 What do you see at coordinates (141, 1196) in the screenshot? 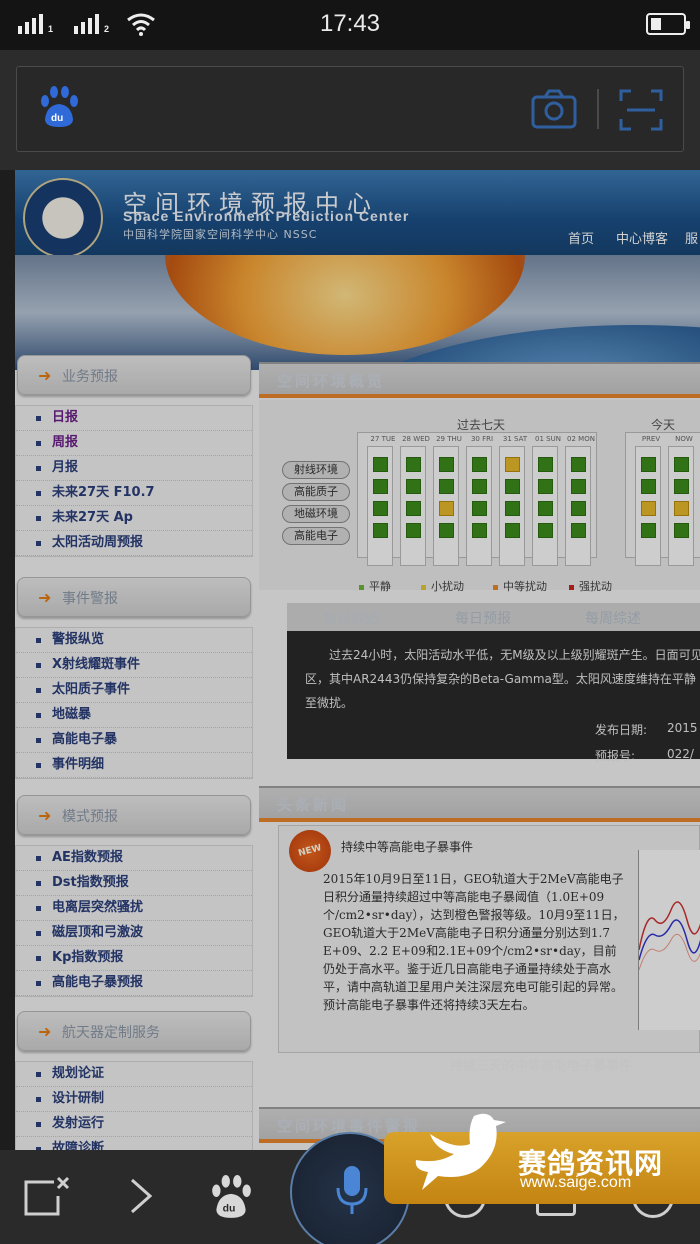
I see `forward-icon` at bounding box center [141, 1196].